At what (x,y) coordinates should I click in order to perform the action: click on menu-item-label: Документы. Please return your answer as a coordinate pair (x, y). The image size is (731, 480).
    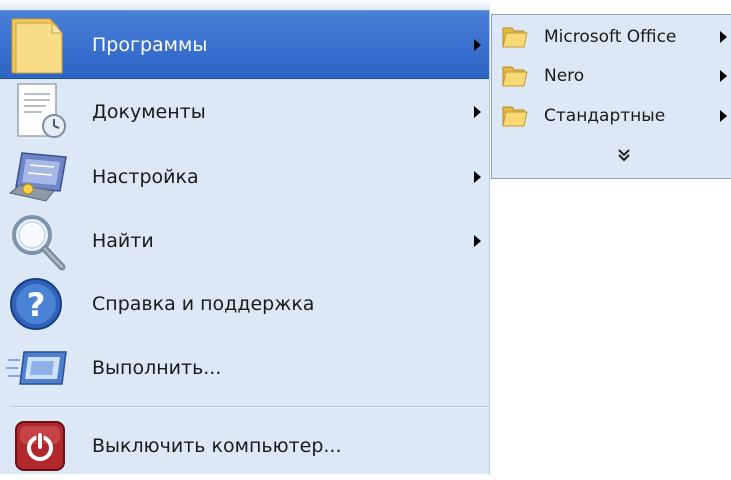
    Looking at the image, I should click on (149, 112).